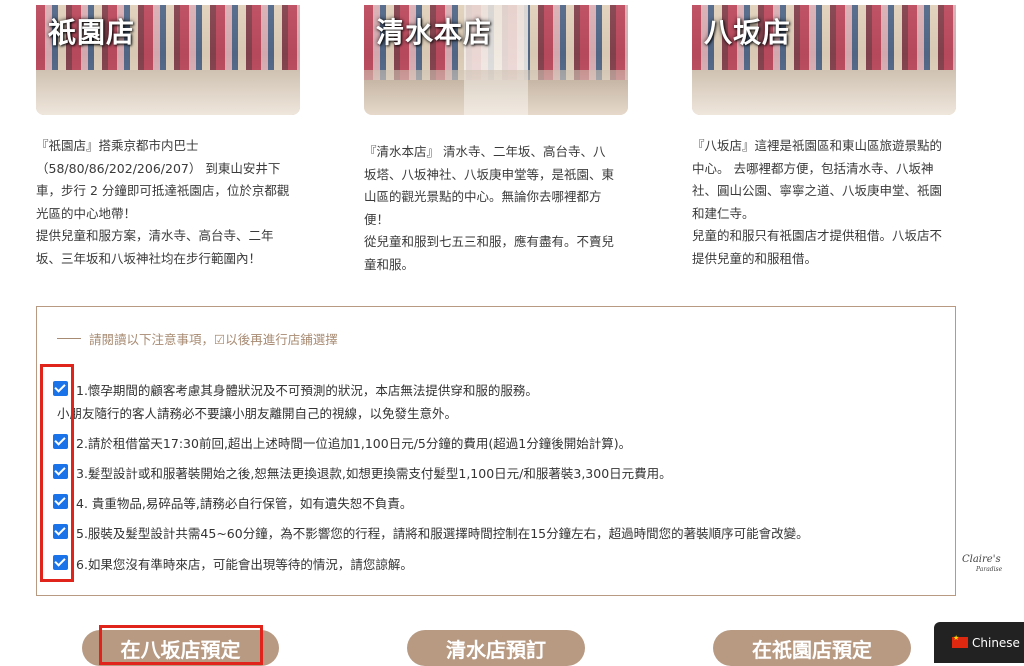  Describe the element at coordinates (295, 389) in the screenshot. I see `notice-item-1: 1.懷孕期間的顧客考慮其身體狀況及不可預測的狀況，本店無法提供穿和服的服務。` at that location.